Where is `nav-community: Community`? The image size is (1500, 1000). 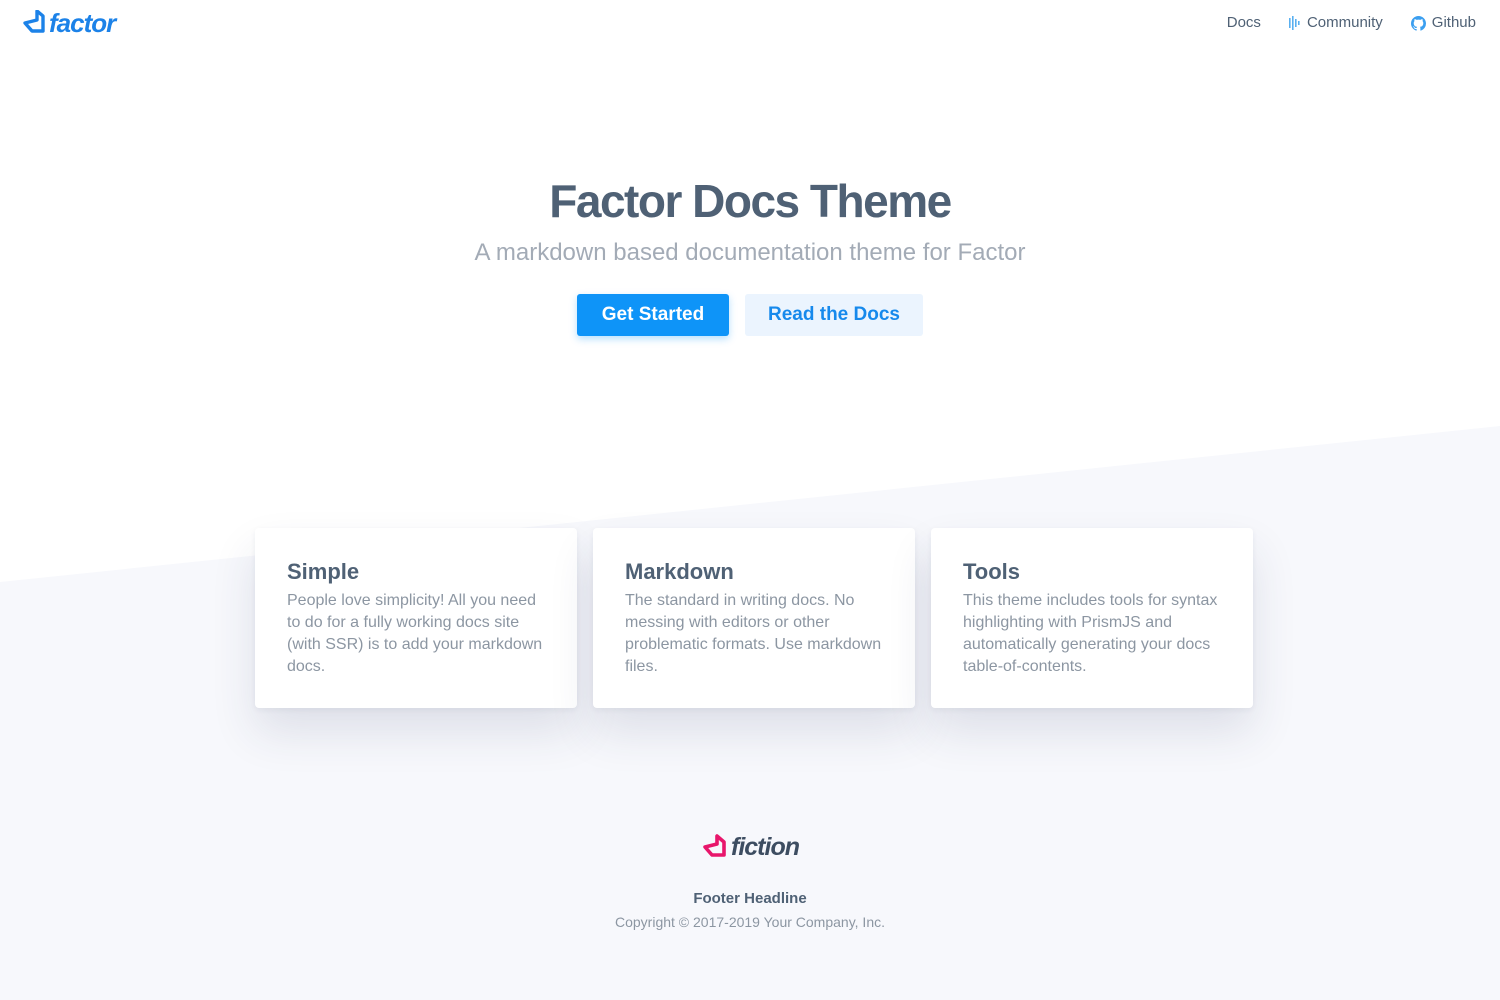 nav-community: Community is located at coordinates (1335, 23).